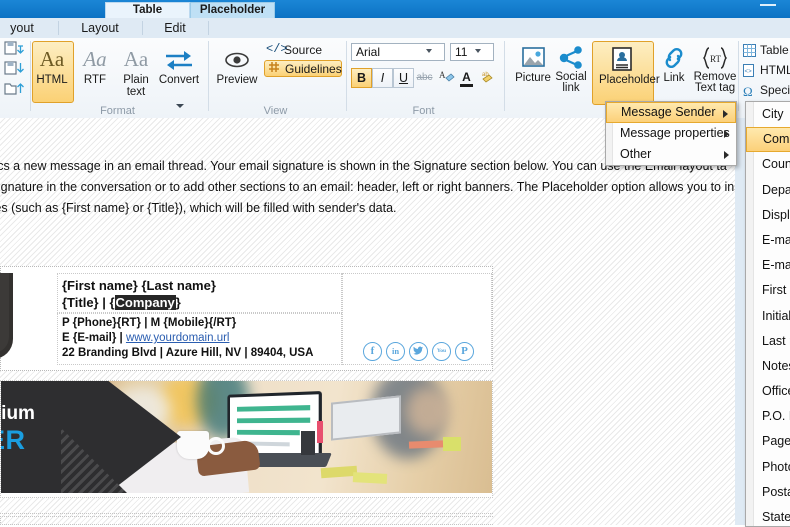  What do you see at coordinates (88, 302) in the screenshot?
I see `signature-title-prefix: {Title} | {` at bounding box center [88, 302].